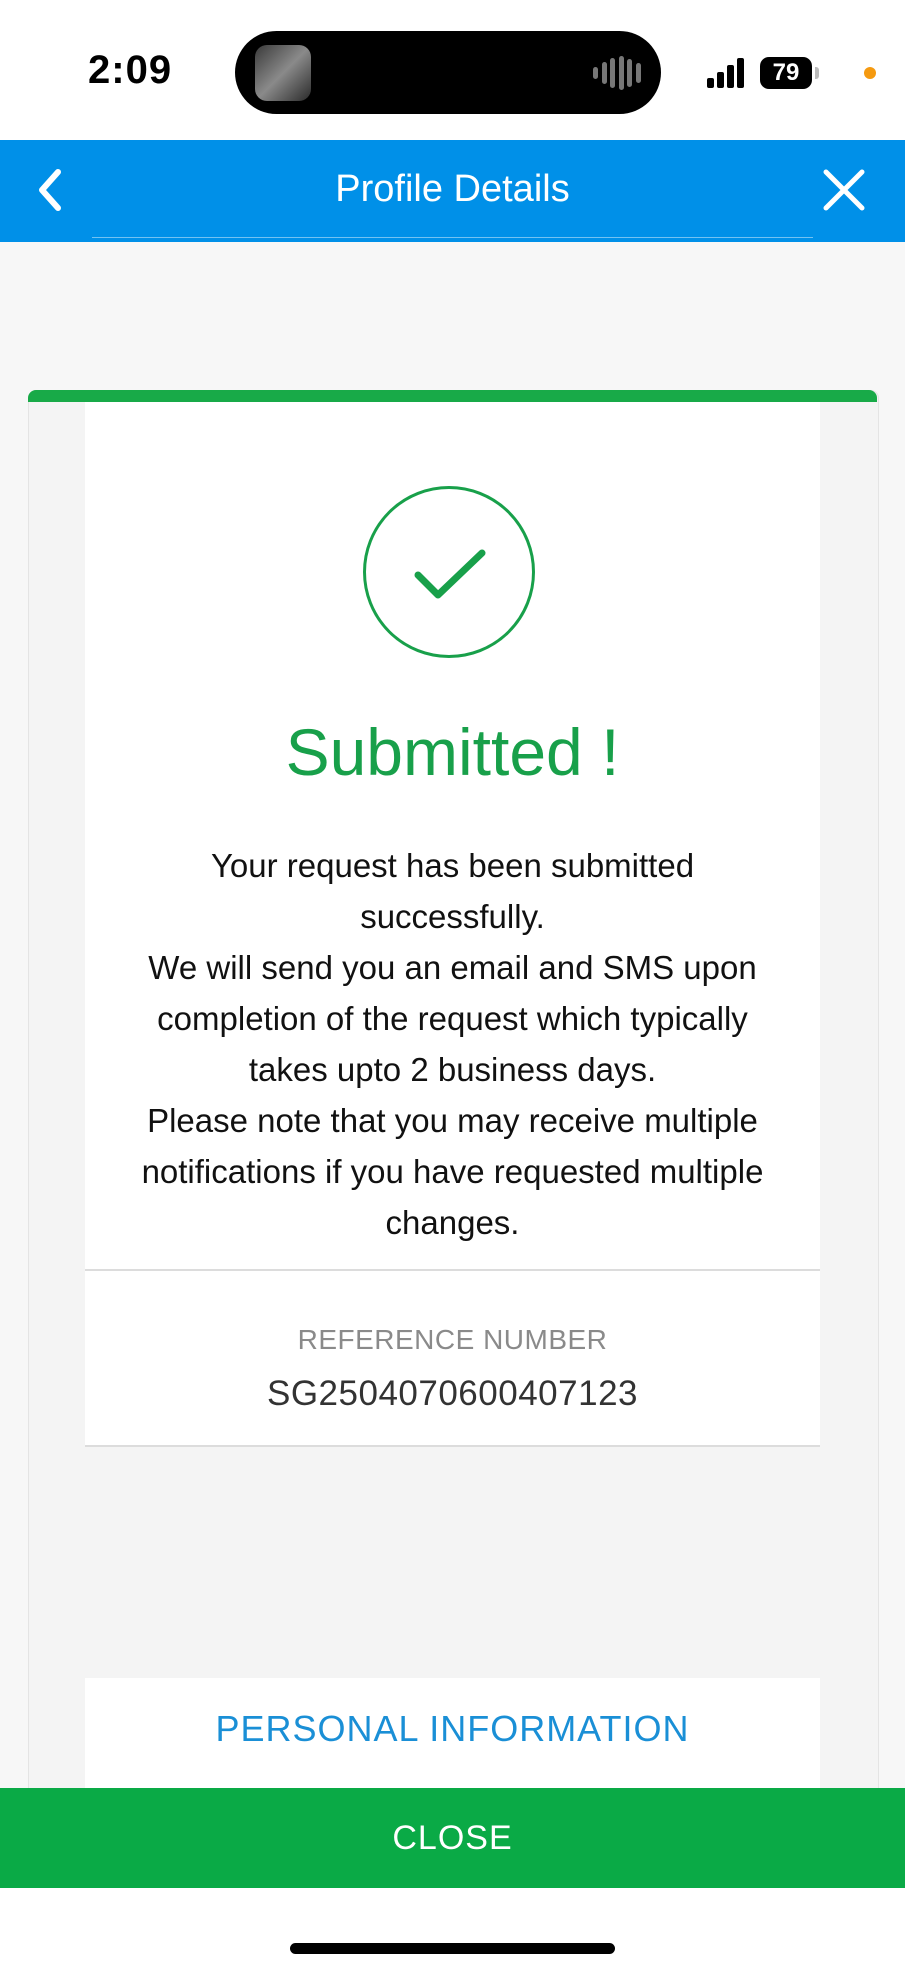 This screenshot has height=1967, width=905. Describe the element at coordinates (452, 1948) in the screenshot. I see `home-indicator` at that location.